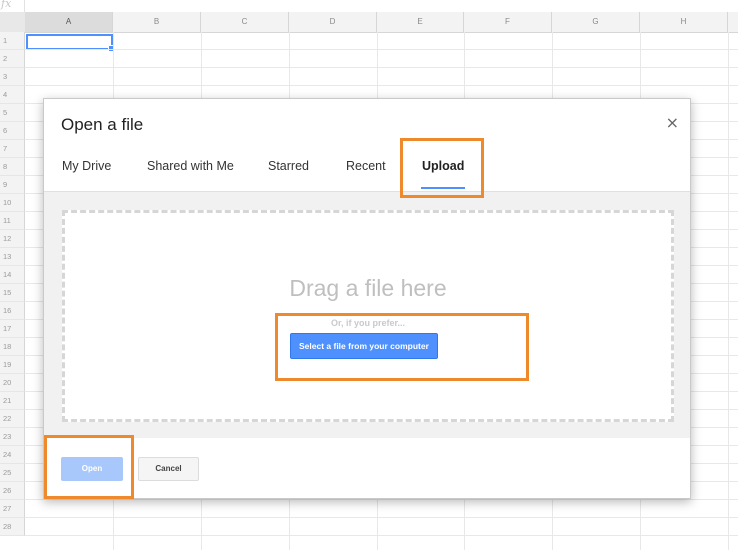 The image size is (738, 550). Describe the element at coordinates (508, 22) in the screenshot. I see `column-header-f: F` at that location.